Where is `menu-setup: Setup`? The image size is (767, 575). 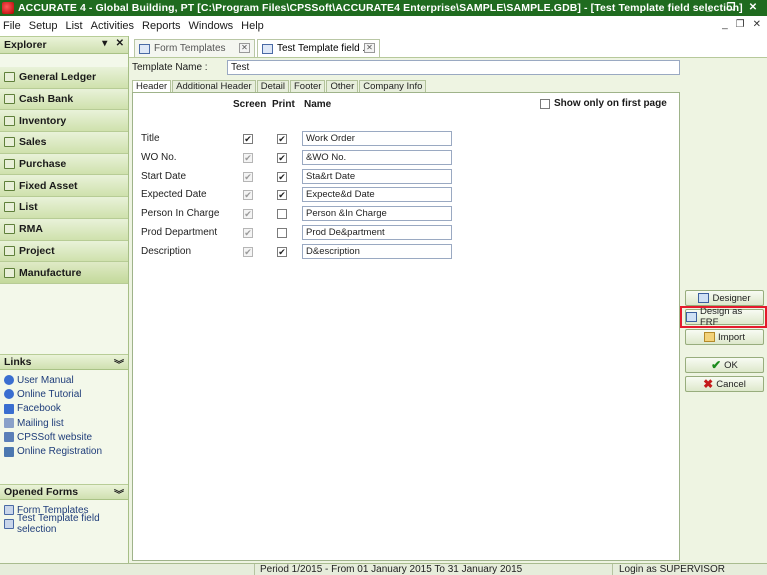 menu-setup: Setup is located at coordinates (43, 26).